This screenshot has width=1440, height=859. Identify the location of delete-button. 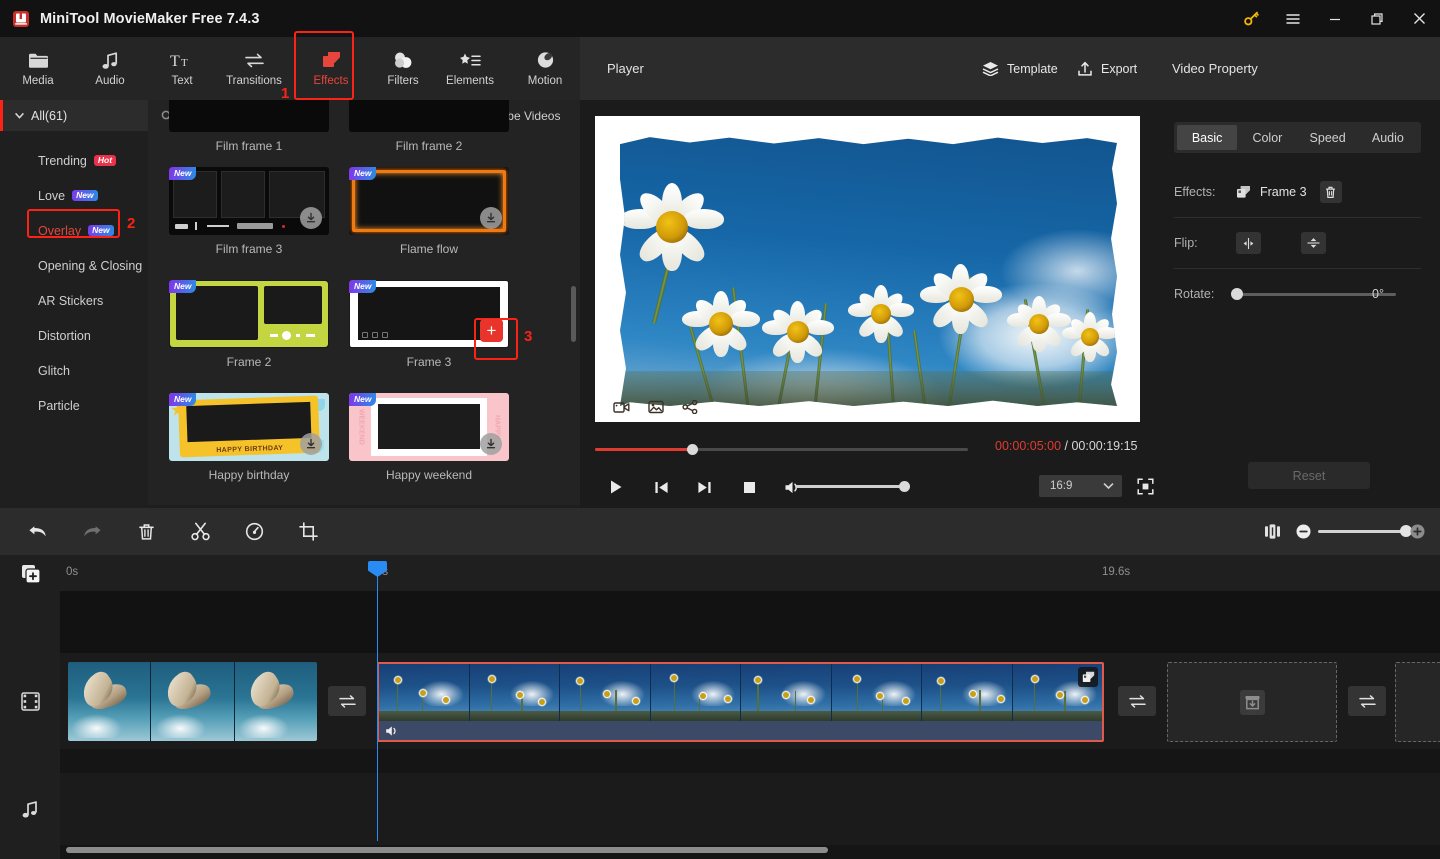
(146, 532).